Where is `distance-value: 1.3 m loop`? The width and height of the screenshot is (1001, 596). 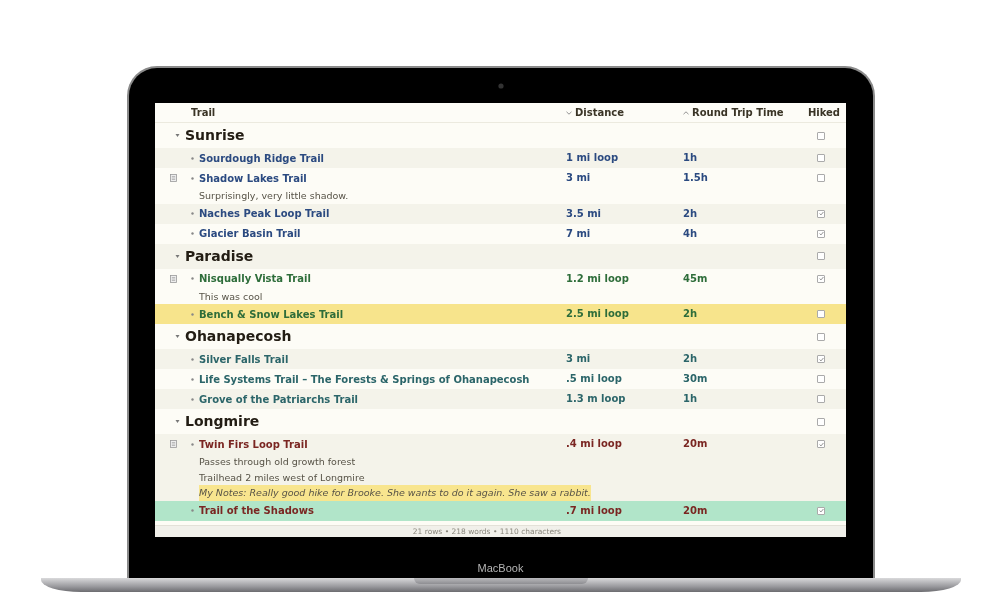
distance-value: 1.3 m loop is located at coordinates (596, 399).